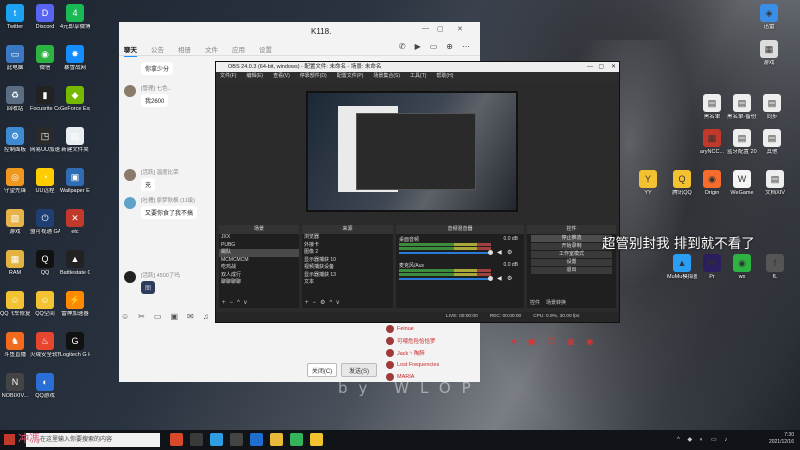 The height and width of the screenshot is (450, 800). What do you see at coordinates (259, 268) in the screenshot?
I see `scene-item: 吃鸡战` at bounding box center [259, 268].